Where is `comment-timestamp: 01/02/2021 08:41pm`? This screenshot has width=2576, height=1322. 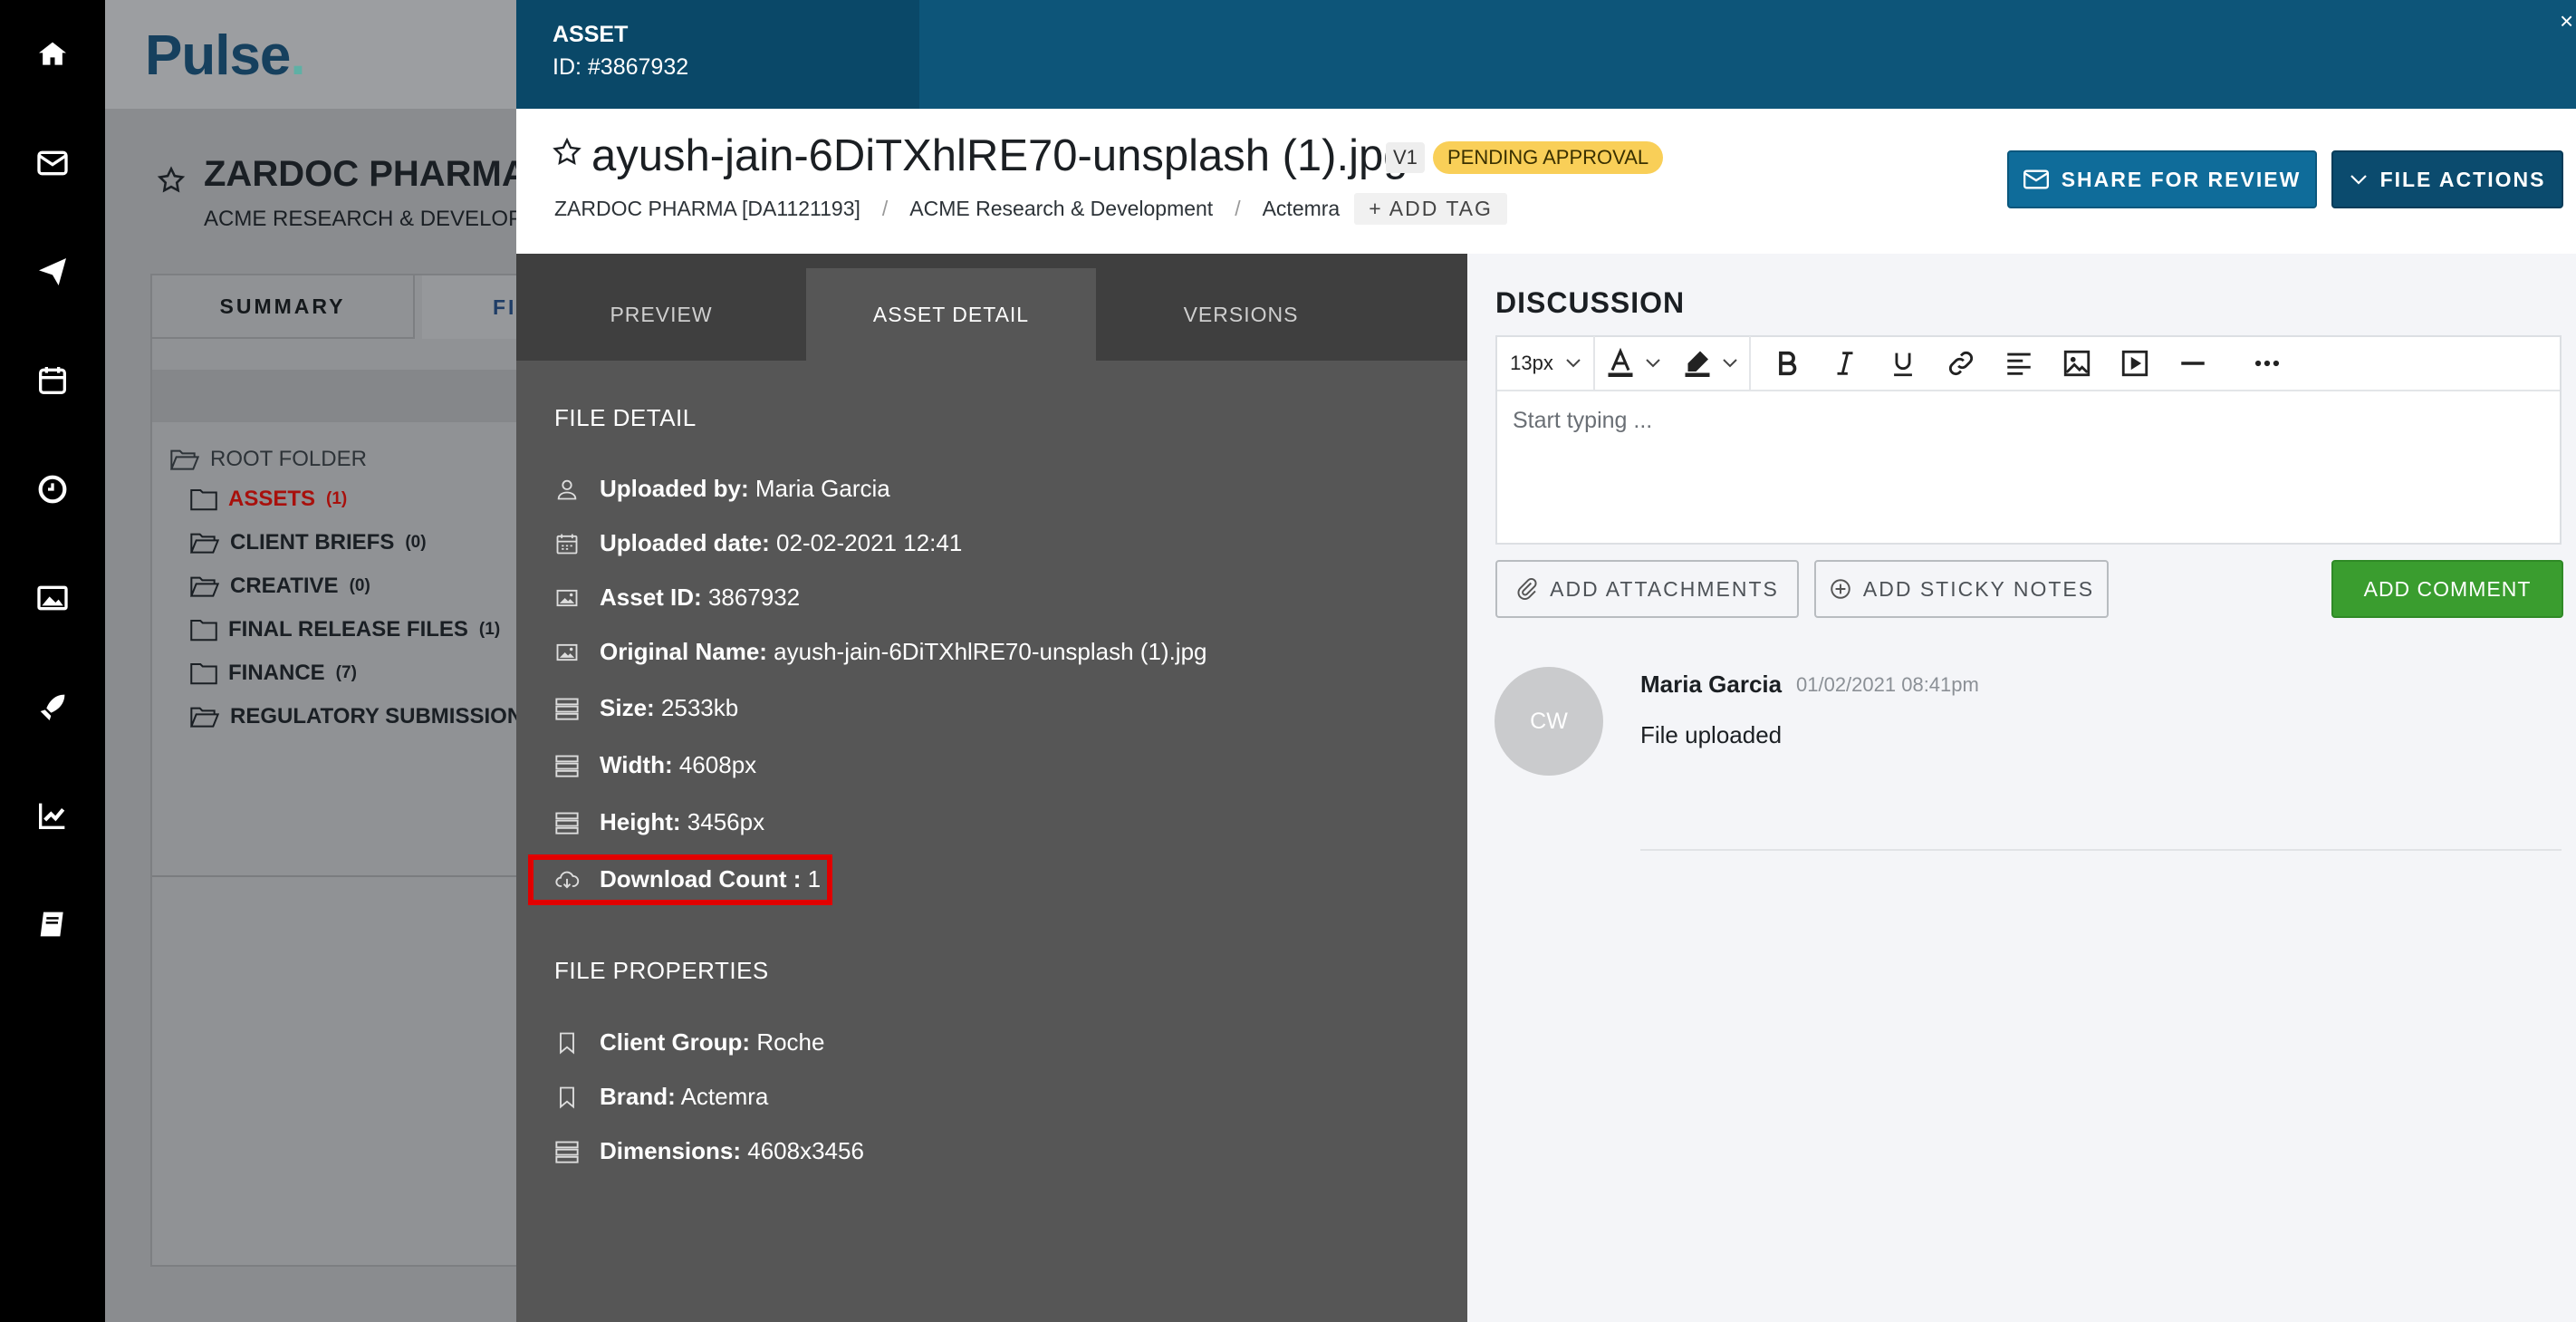 comment-timestamp: 01/02/2021 08:41pm is located at coordinates (1887, 684).